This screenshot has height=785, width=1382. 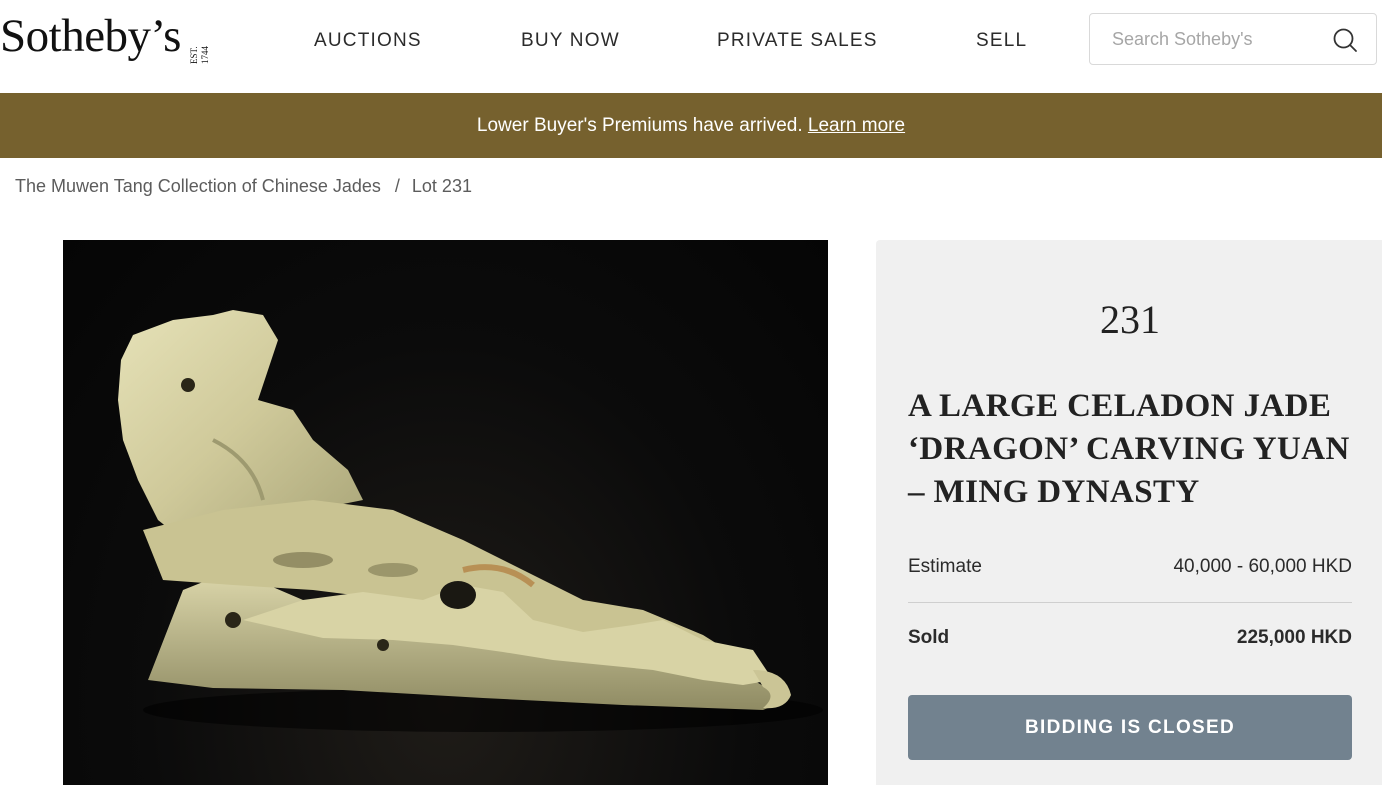 What do you see at coordinates (1130, 602) in the screenshot?
I see `divider` at bounding box center [1130, 602].